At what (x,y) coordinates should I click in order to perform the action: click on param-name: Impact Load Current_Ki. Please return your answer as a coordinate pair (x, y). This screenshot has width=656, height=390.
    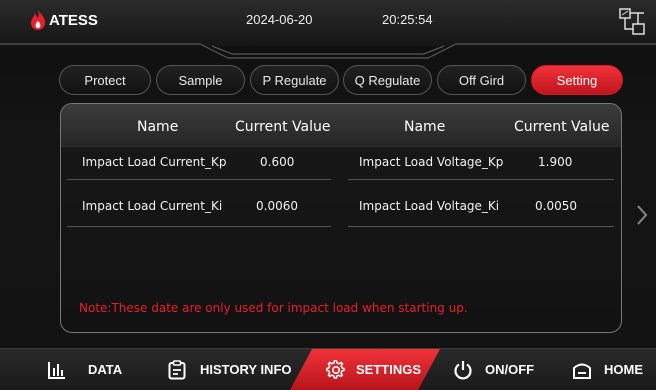
    Looking at the image, I should click on (152, 206).